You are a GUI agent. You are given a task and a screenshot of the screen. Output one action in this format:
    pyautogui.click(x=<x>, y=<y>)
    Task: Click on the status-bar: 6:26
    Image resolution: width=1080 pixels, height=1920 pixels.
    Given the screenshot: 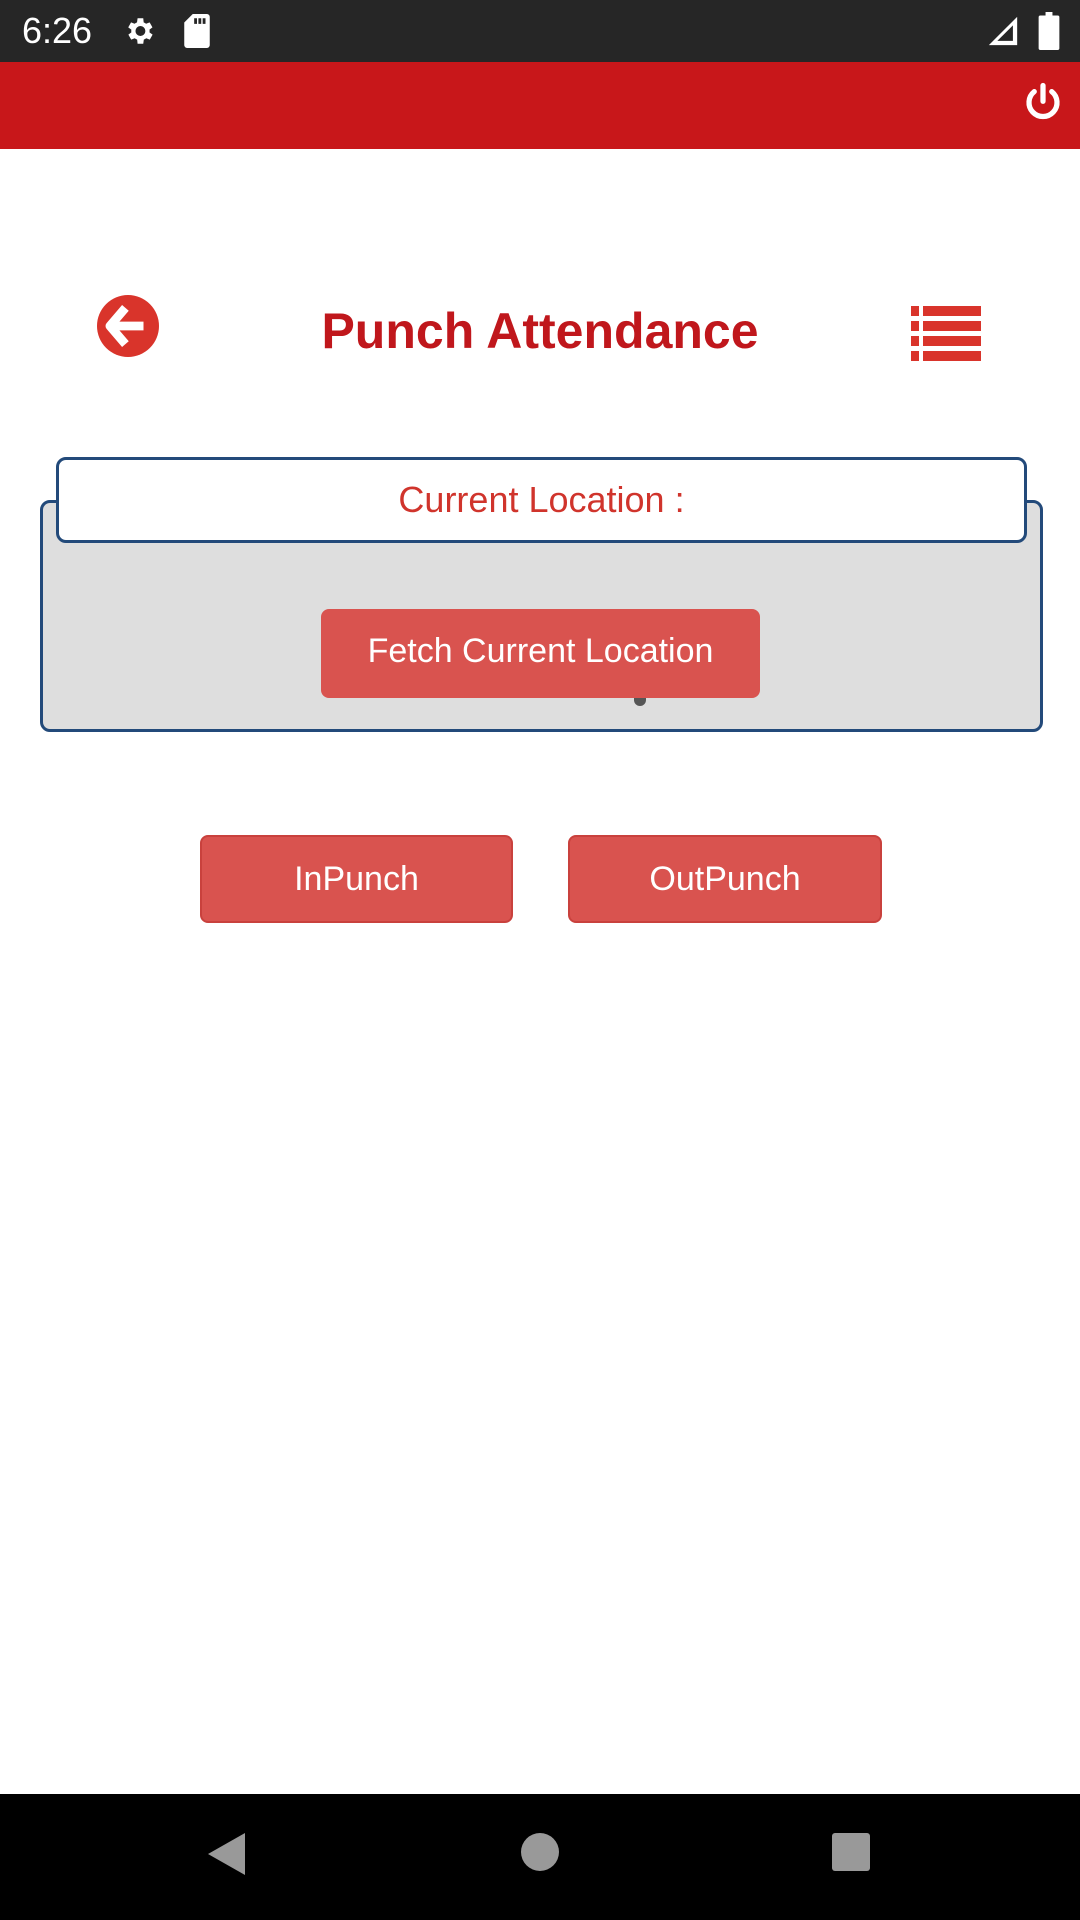 What is the action you would take?
    pyautogui.click(x=540, y=31)
    